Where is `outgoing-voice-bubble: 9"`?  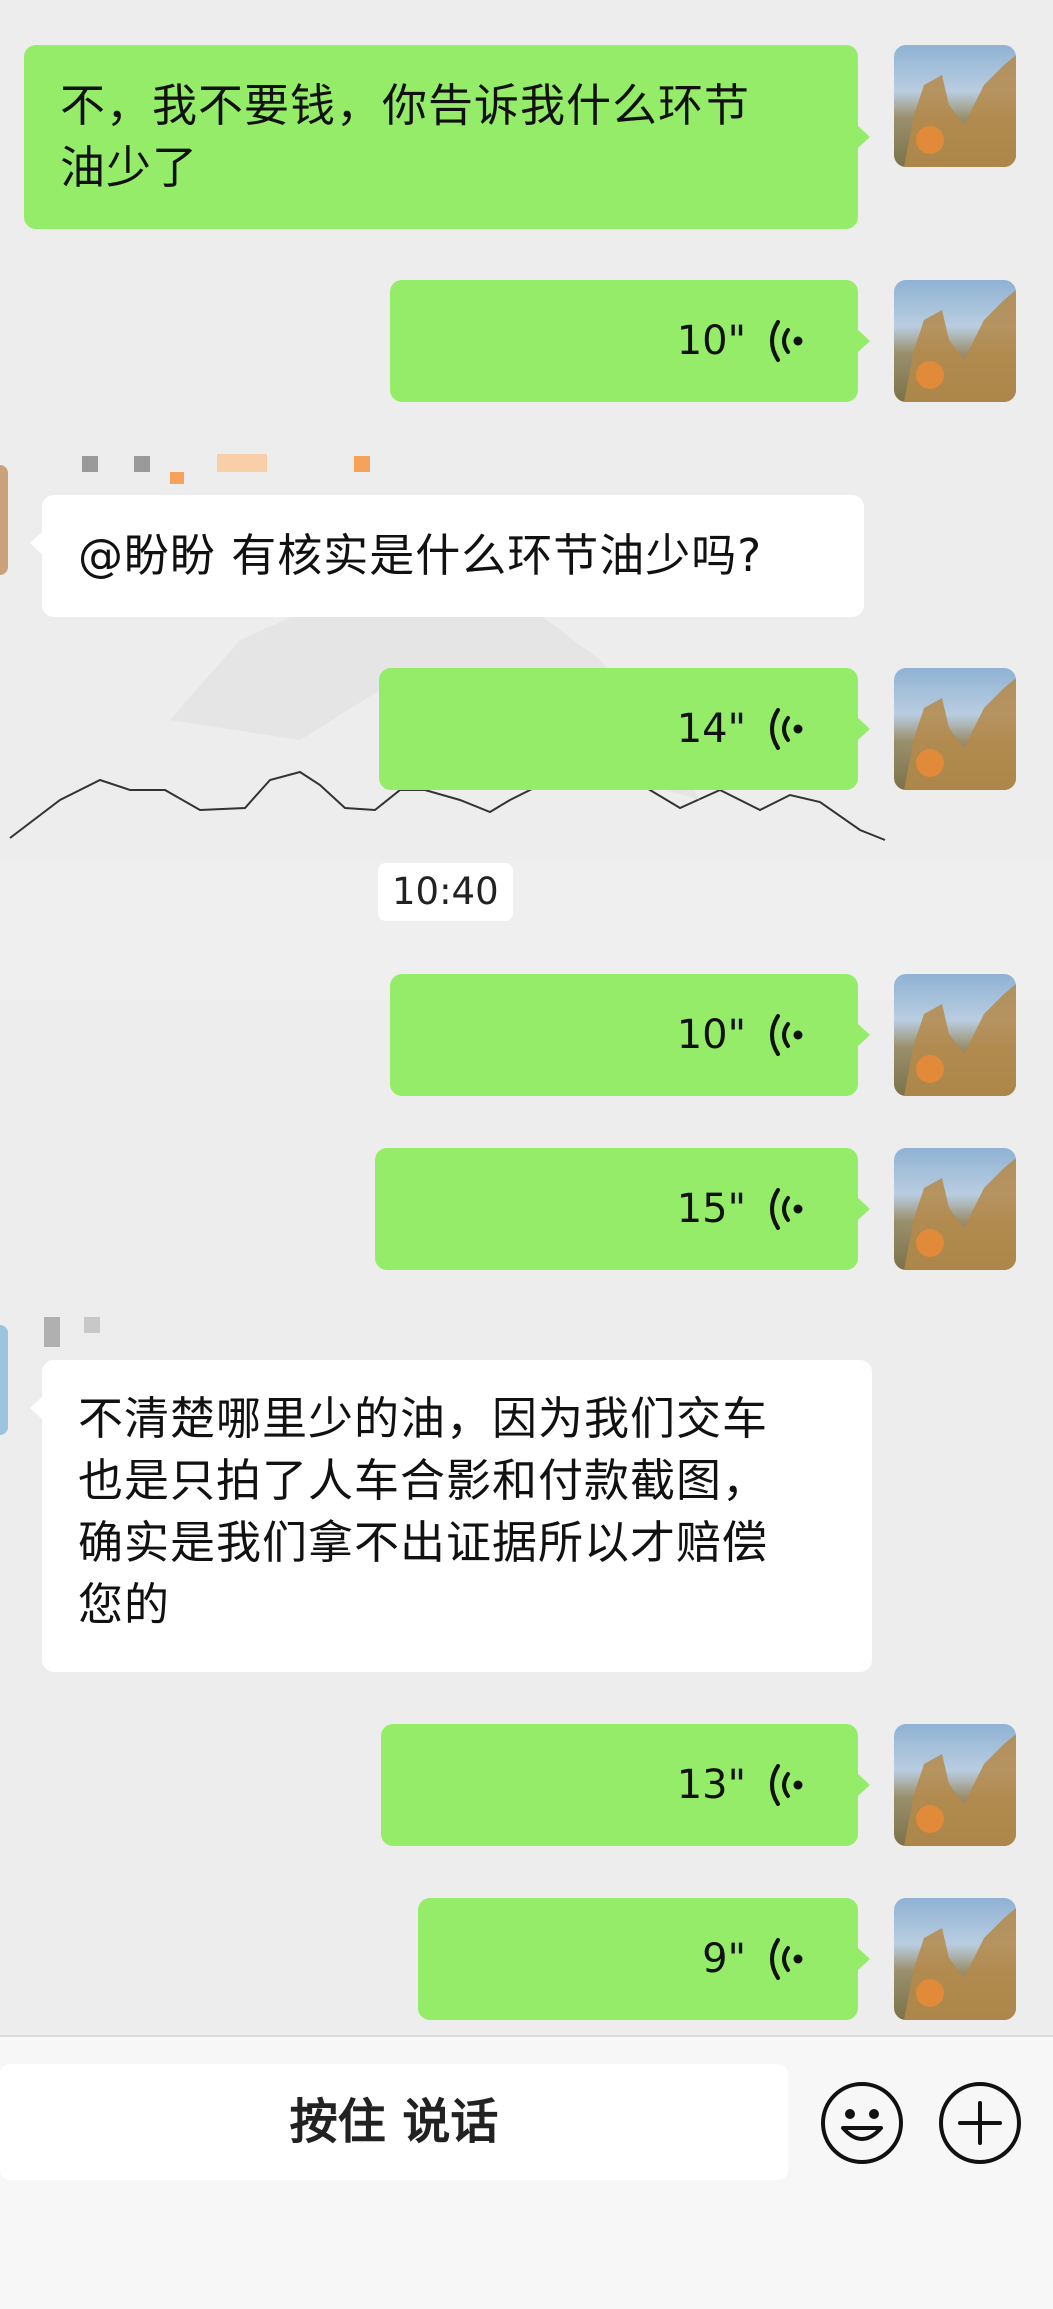 outgoing-voice-bubble: 9" is located at coordinates (644, 1959).